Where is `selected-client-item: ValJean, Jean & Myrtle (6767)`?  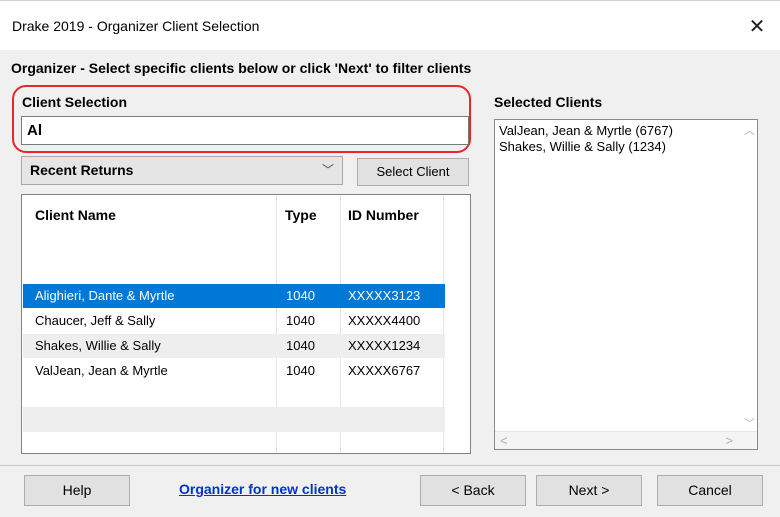 selected-client-item: ValJean, Jean & Myrtle (6767) is located at coordinates (586, 130).